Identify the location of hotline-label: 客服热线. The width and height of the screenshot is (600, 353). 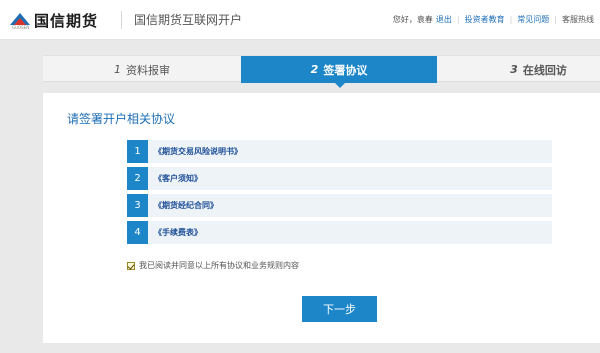
(578, 19).